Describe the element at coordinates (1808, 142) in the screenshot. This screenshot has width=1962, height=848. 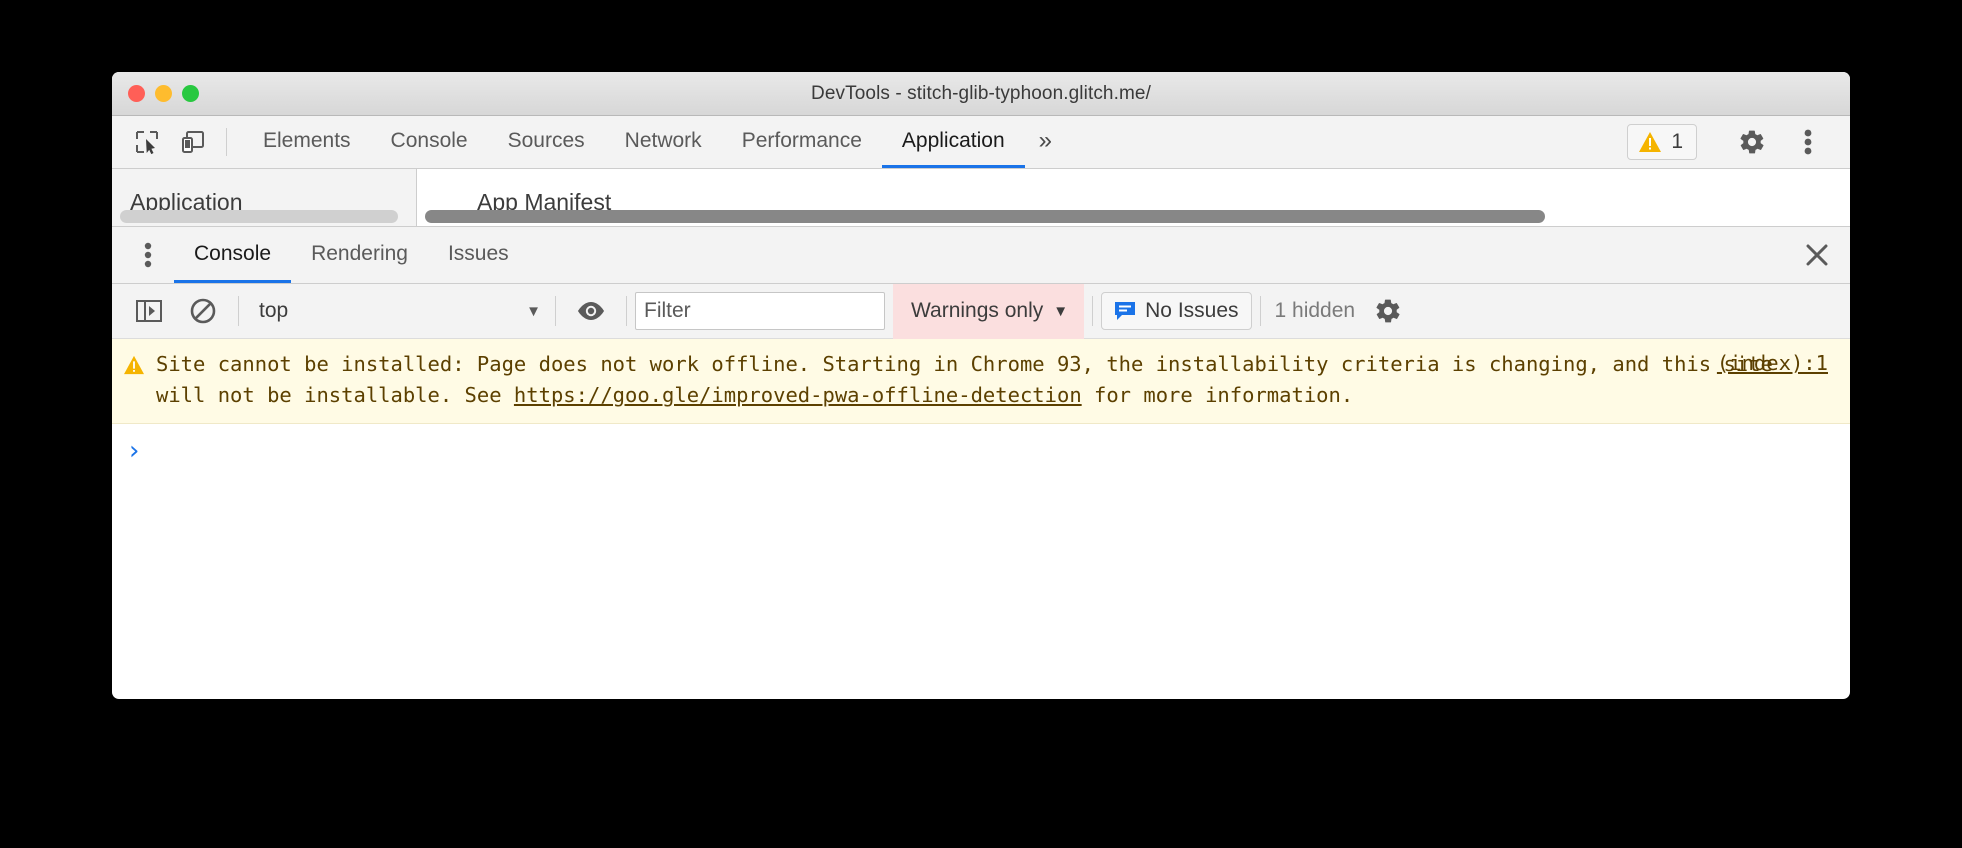
I see `three-dot-menu-icon` at that location.